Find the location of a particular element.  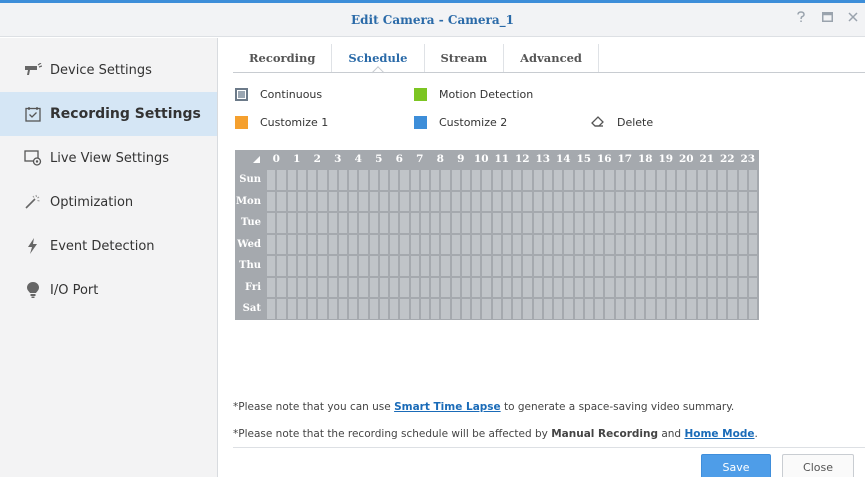

hour-label-11: 11 is located at coordinates (502, 159).